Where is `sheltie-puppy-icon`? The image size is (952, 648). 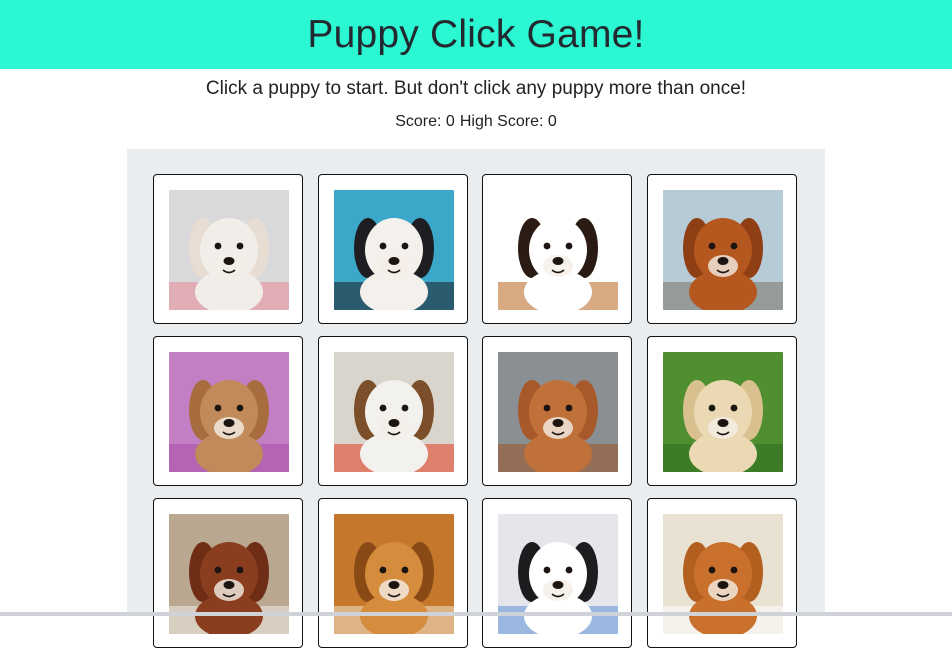 sheltie-puppy-icon is located at coordinates (394, 574).